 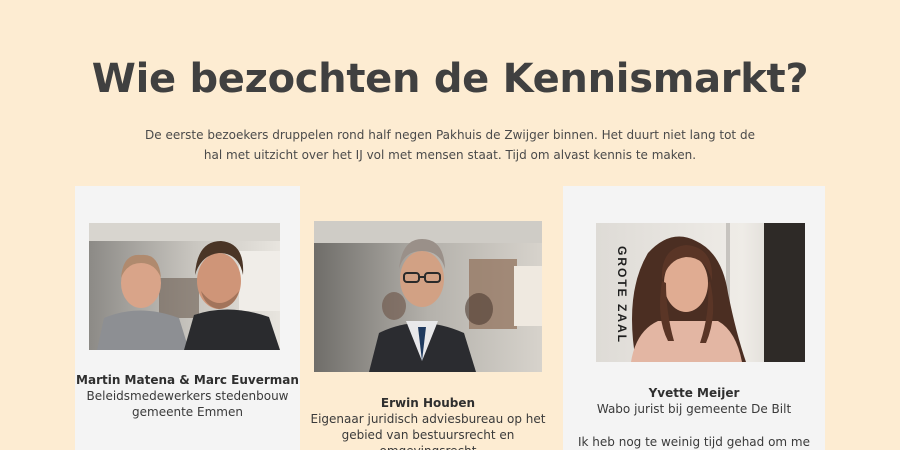 What do you see at coordinates (694, 409) in the screenshot?
I see `visitor-role: Wabo jurist bij gemeente De Bilt` at bounding box center [694, 409].